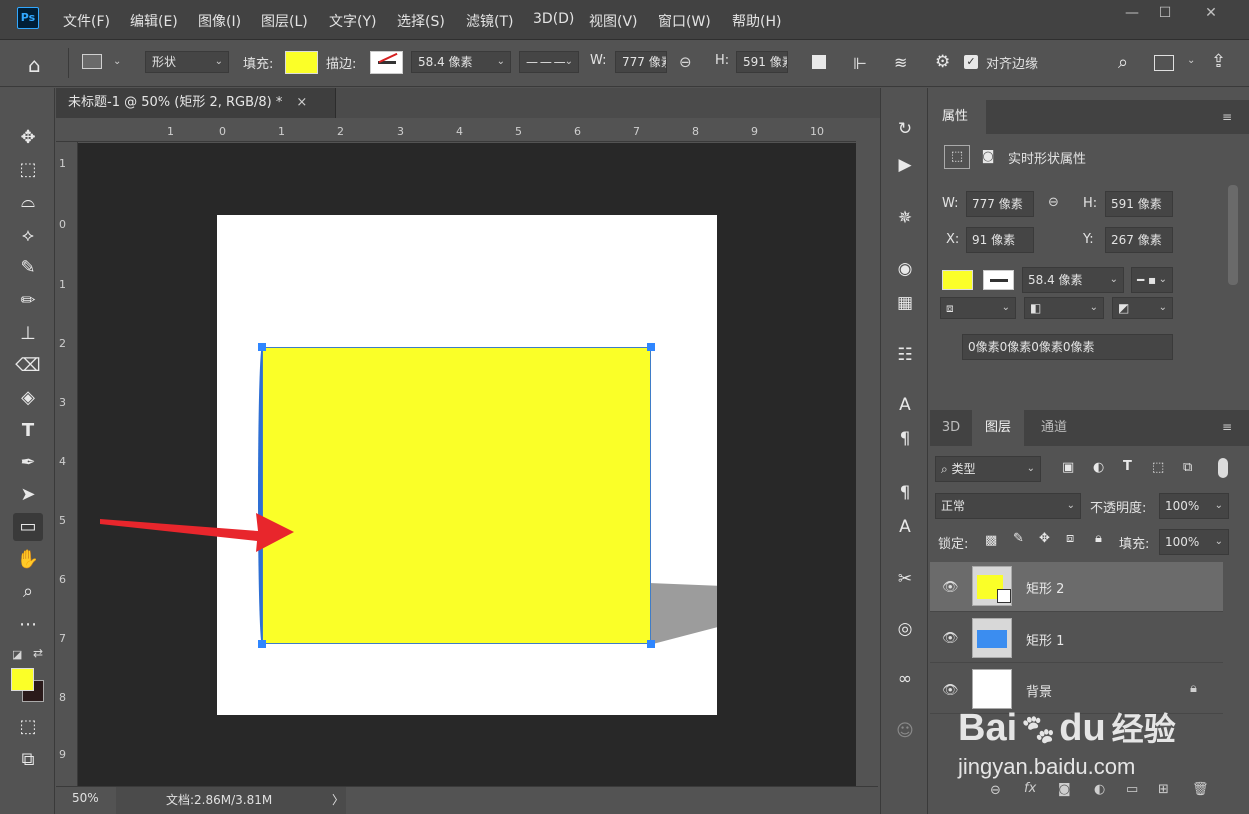  What do you see at coordinates (684, 21) in the screenshot?
I see `menu-window: 窗口(W)` at bounding box center [684, 21].